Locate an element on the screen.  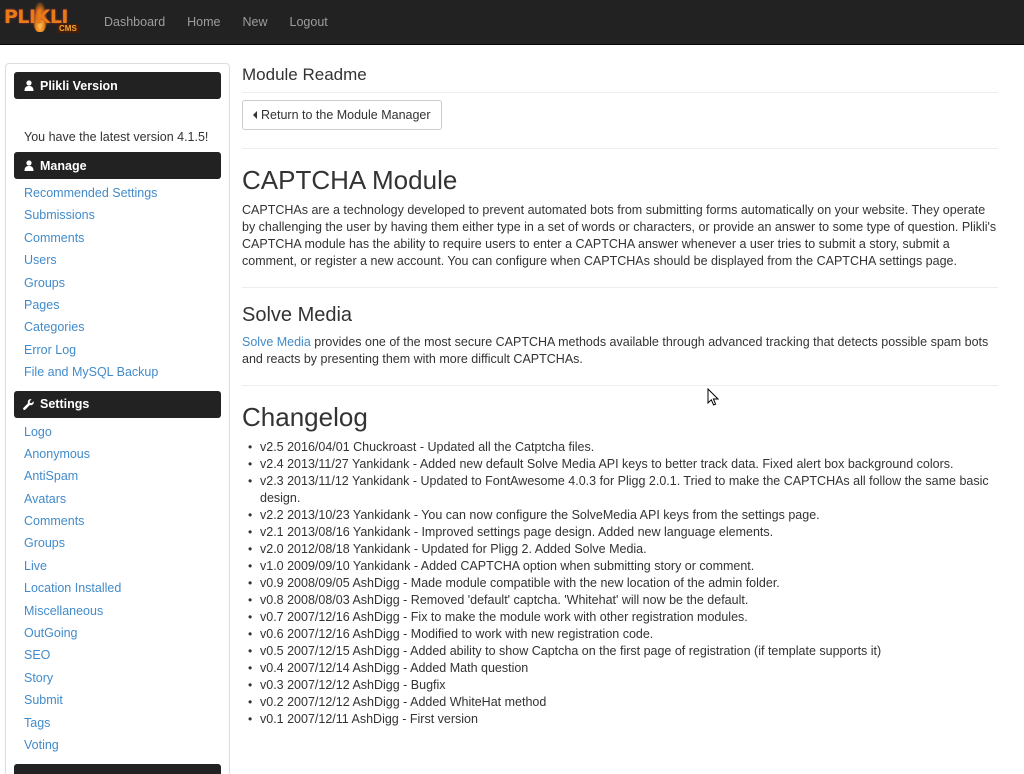
settings-seo: SEO is located at coordinates (37, 655).